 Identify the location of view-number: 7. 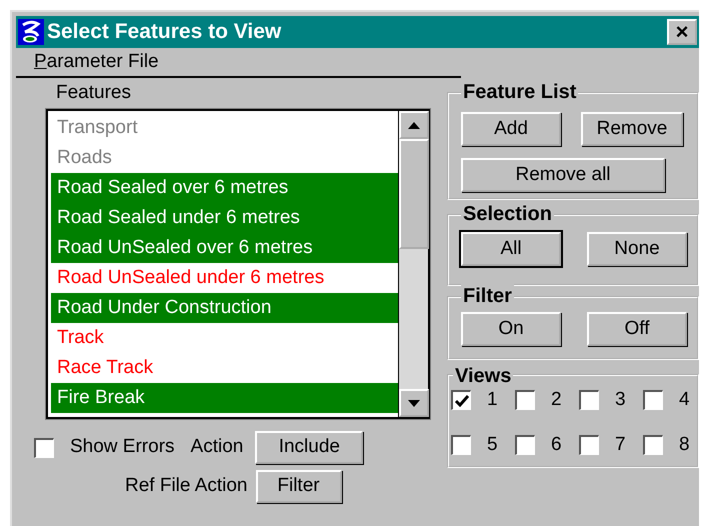
(620, 444).